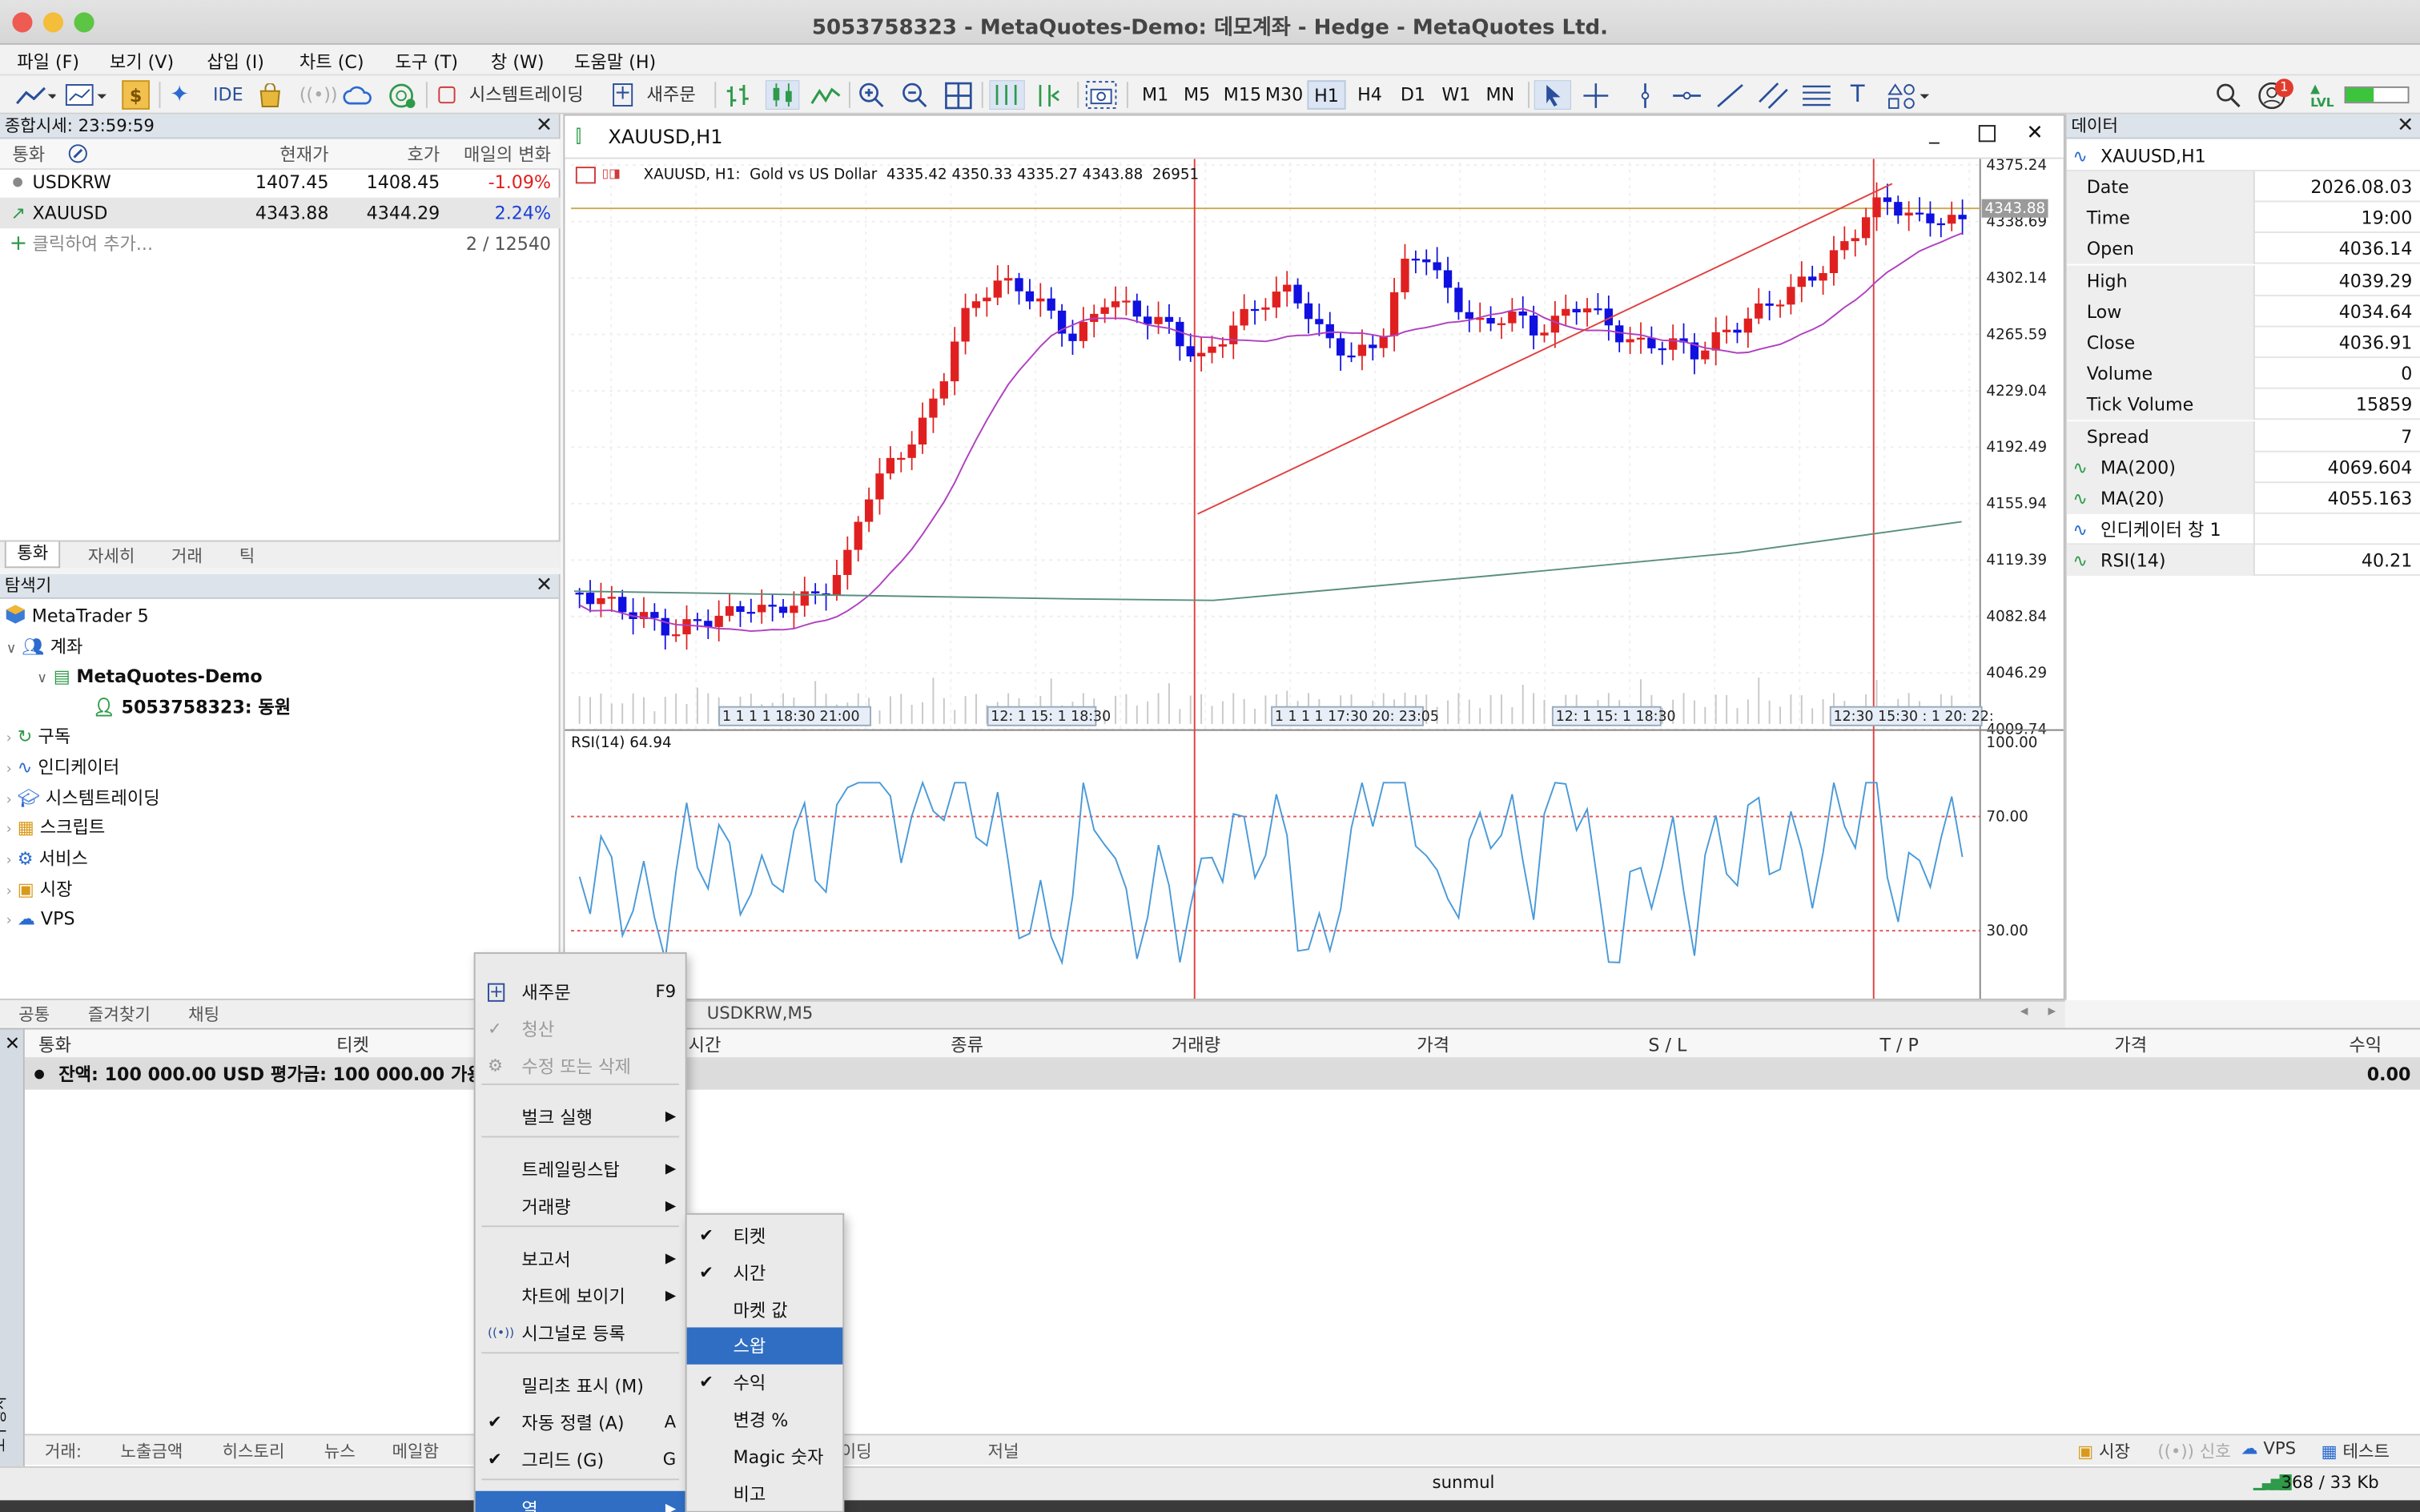 The image size is (2420, 1512). What do you see at coordinates (112, 555) in the screenshot?
I see `tab-details: 자세히` at bounding box center [112, 555].